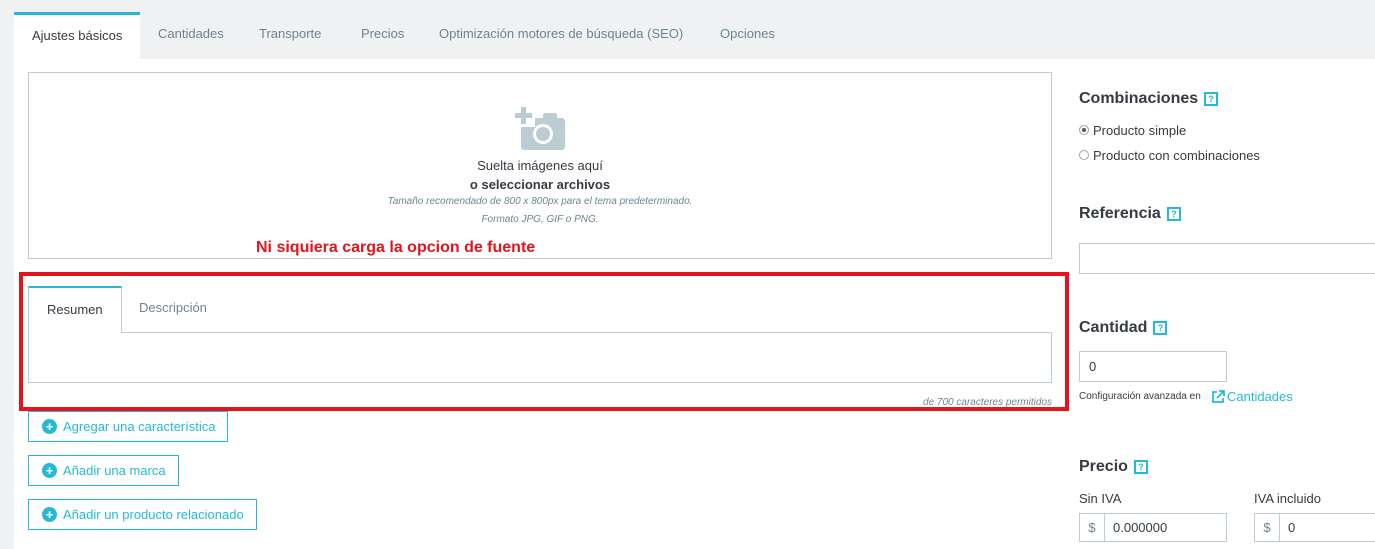 This screenshot has width=1375, height=549. I want to click on add-brand-label: Añadir una marca, so click(114, 470).